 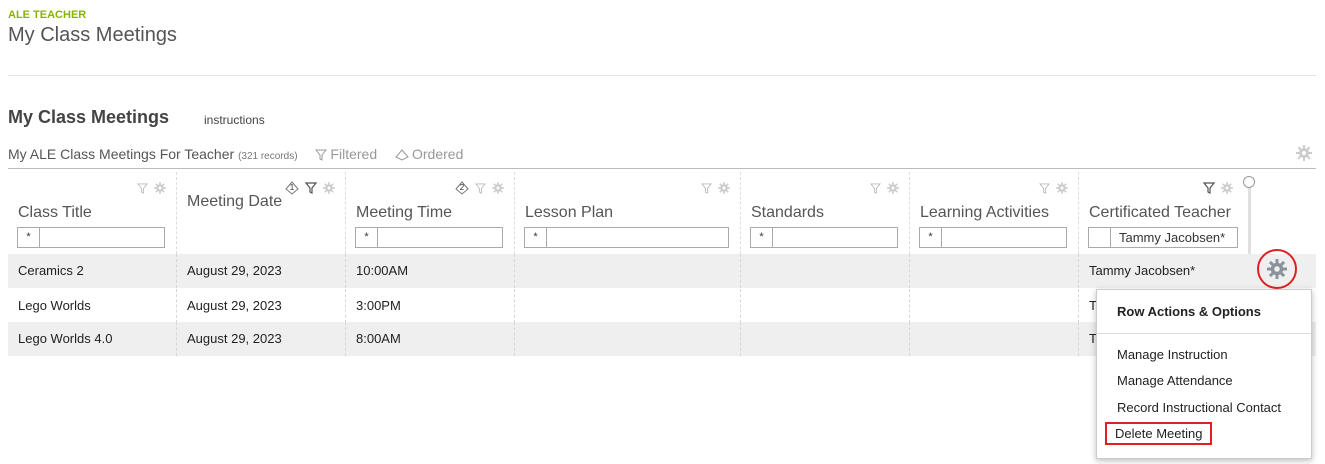 I want to click on menu-item-manage-attendance: Manage Attendance, so click(x=1175, y=380).